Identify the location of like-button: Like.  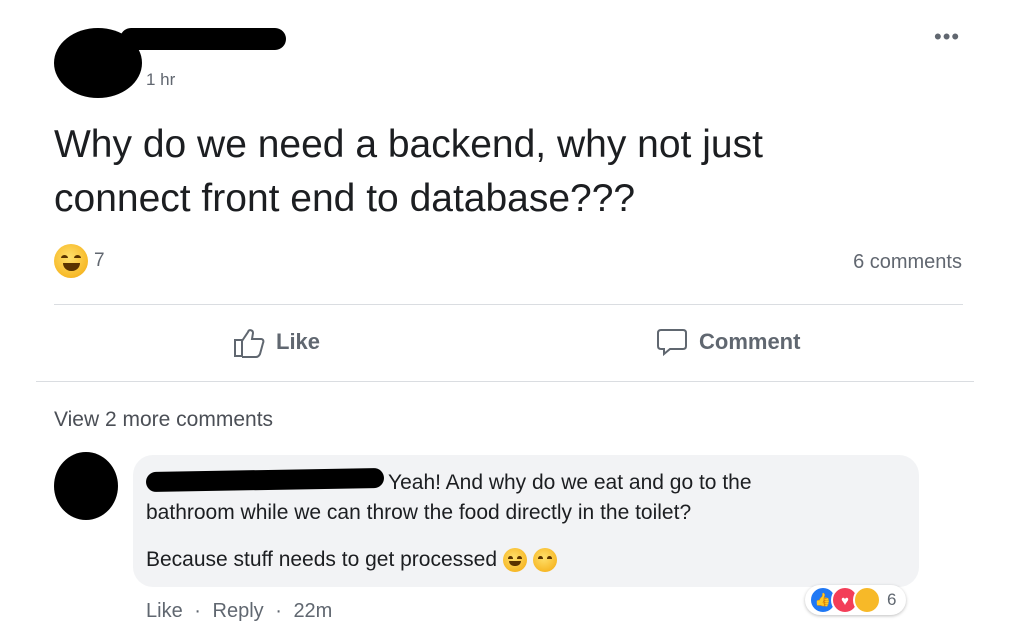
(276, 342).